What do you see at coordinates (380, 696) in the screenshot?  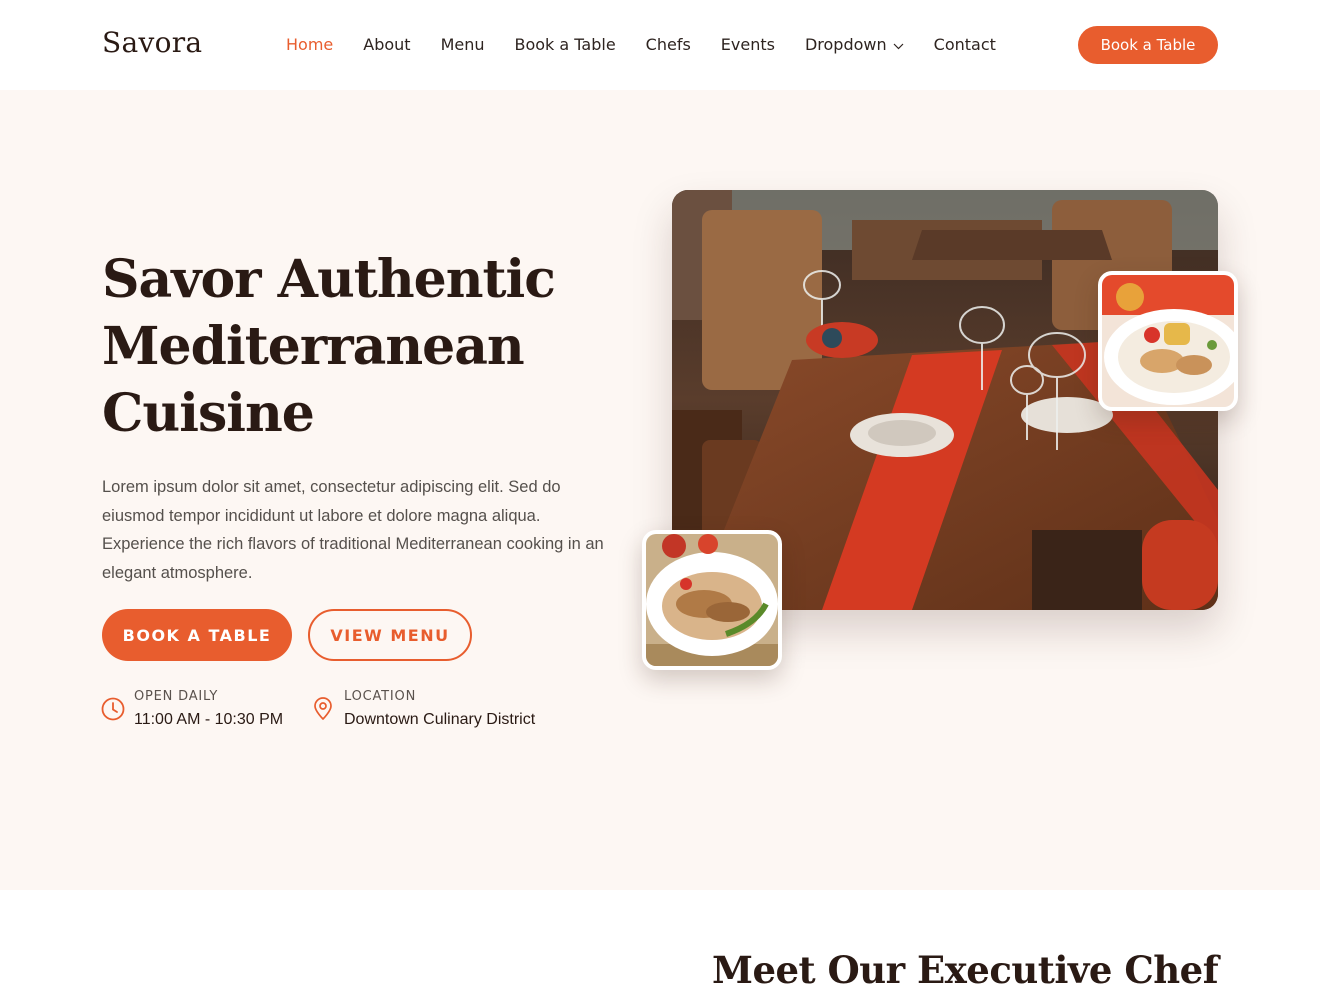 I see `location-label: LOCATION` at bounding box center [380, 696].